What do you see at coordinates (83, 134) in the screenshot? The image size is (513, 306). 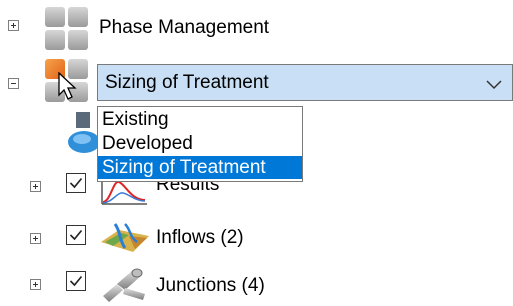 I see `scenario-icon` at bounding box center [83, 134].